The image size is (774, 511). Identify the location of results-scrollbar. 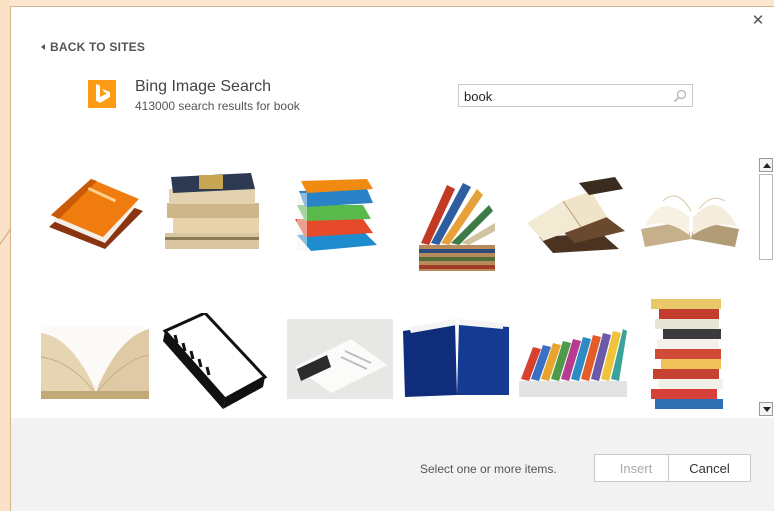
(766, 289).